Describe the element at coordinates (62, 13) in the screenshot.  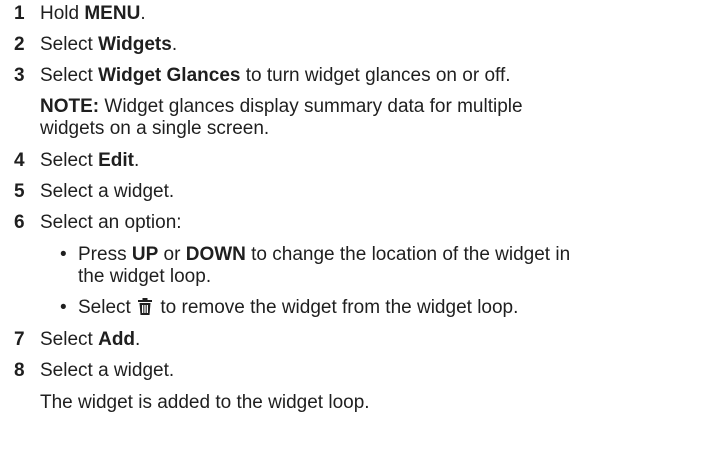
I see `step-text: Hold` at that location.